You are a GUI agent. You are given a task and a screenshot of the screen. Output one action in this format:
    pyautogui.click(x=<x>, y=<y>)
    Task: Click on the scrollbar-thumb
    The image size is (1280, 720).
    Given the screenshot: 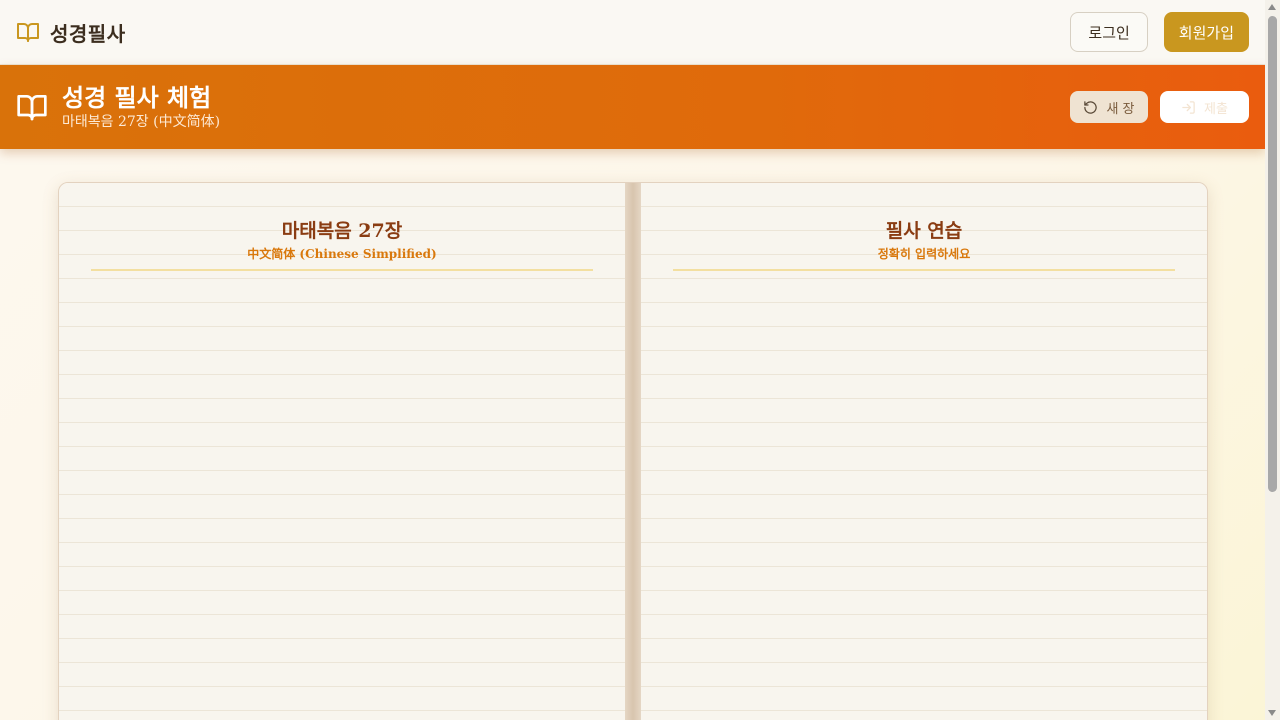 What is the action you would take?
    pyautogui.click(x=1272, y=254)
    